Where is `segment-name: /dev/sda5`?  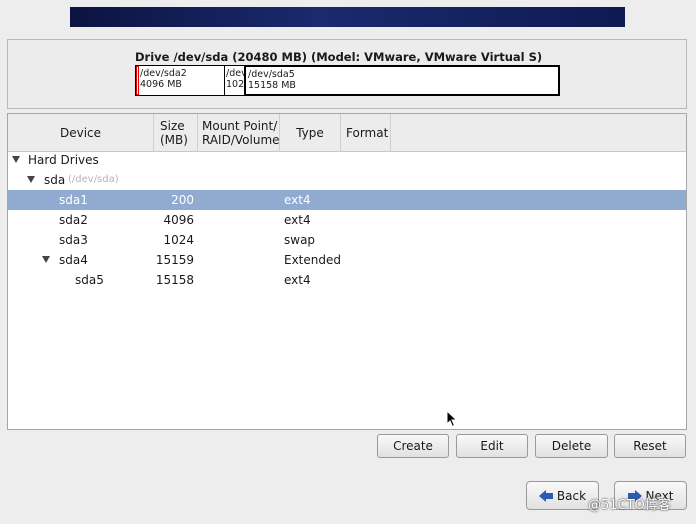 segment-name: /dev/sda5 is located at coordinates (271, 74).